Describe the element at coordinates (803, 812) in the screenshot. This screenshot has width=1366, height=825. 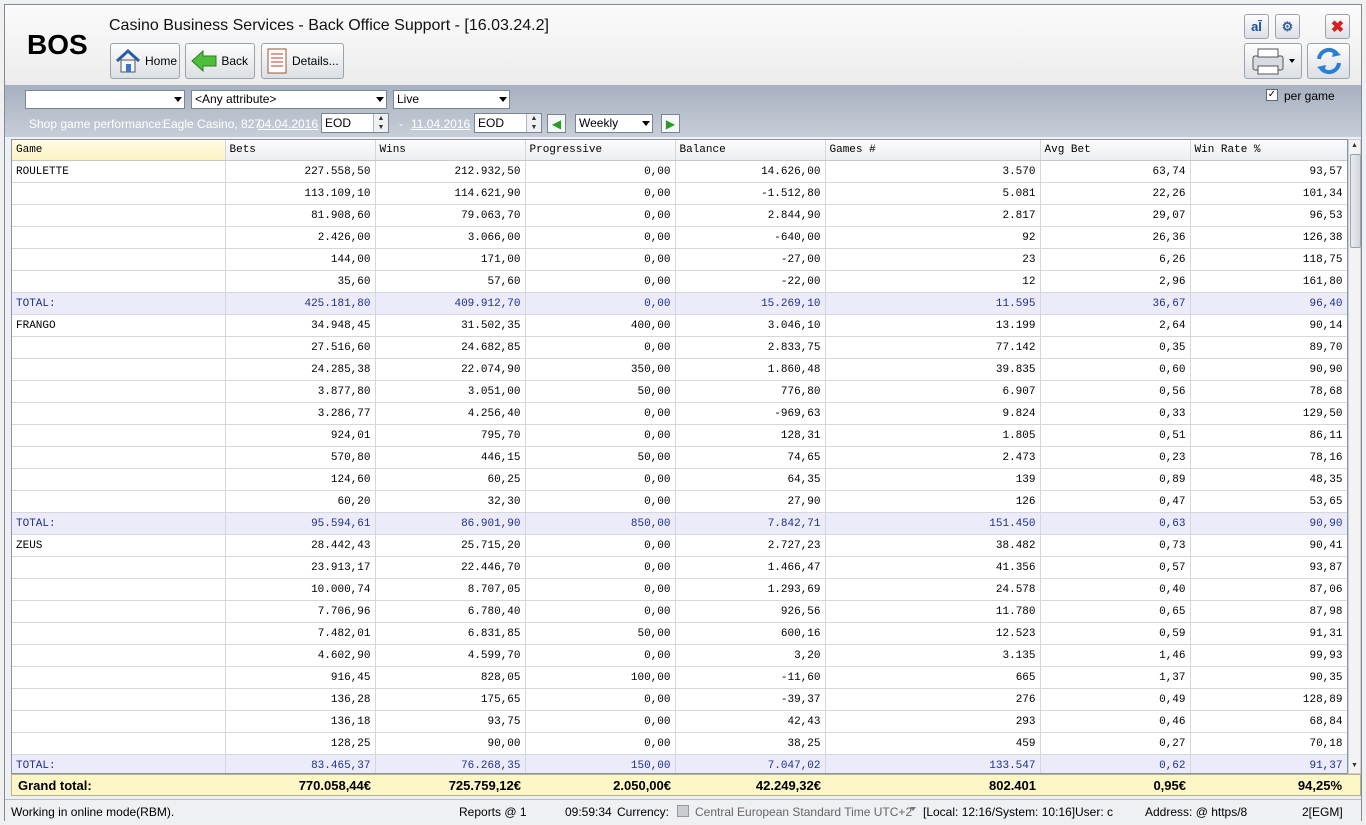
I see `status-timezone: Central European Standard Time UTC+2` at that location.